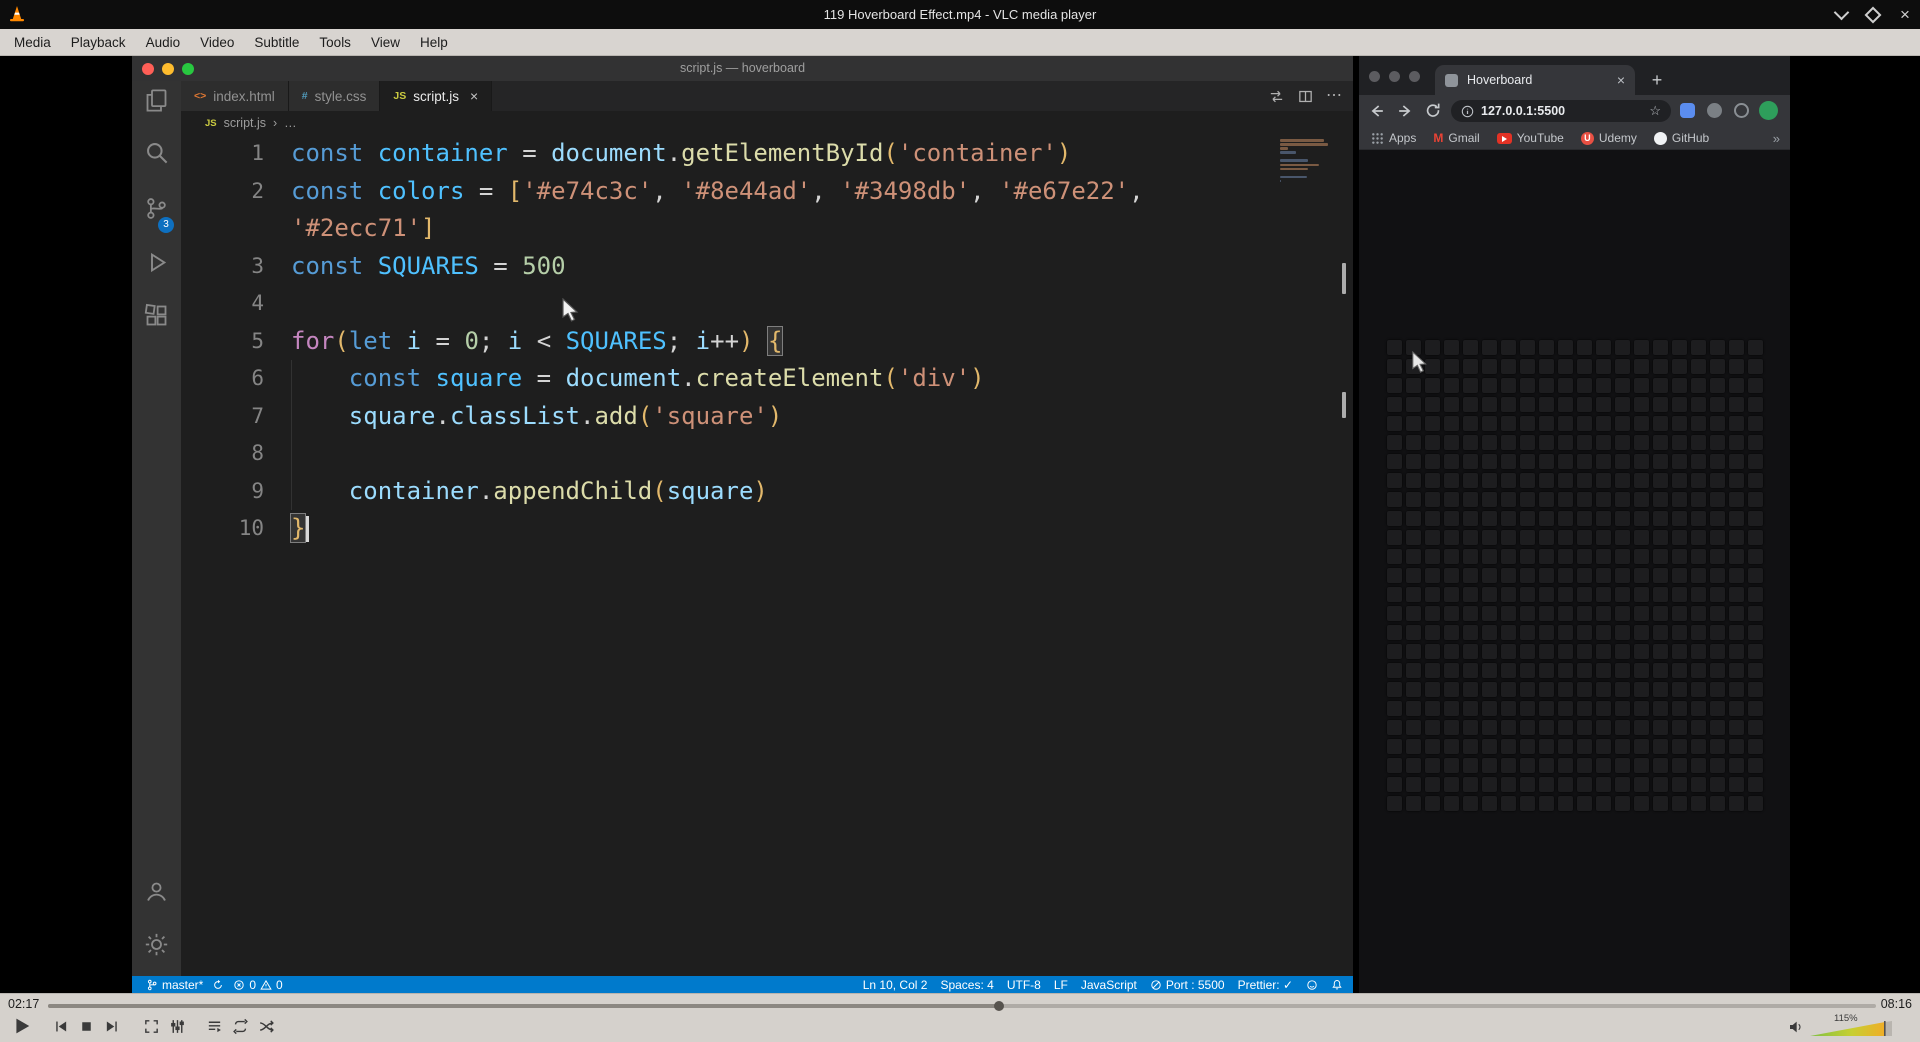  Describe the element at coordinates (1535, 80) in the screenshot. I see `browser-tab-hoverboard: Hoverboard ×` at that location.